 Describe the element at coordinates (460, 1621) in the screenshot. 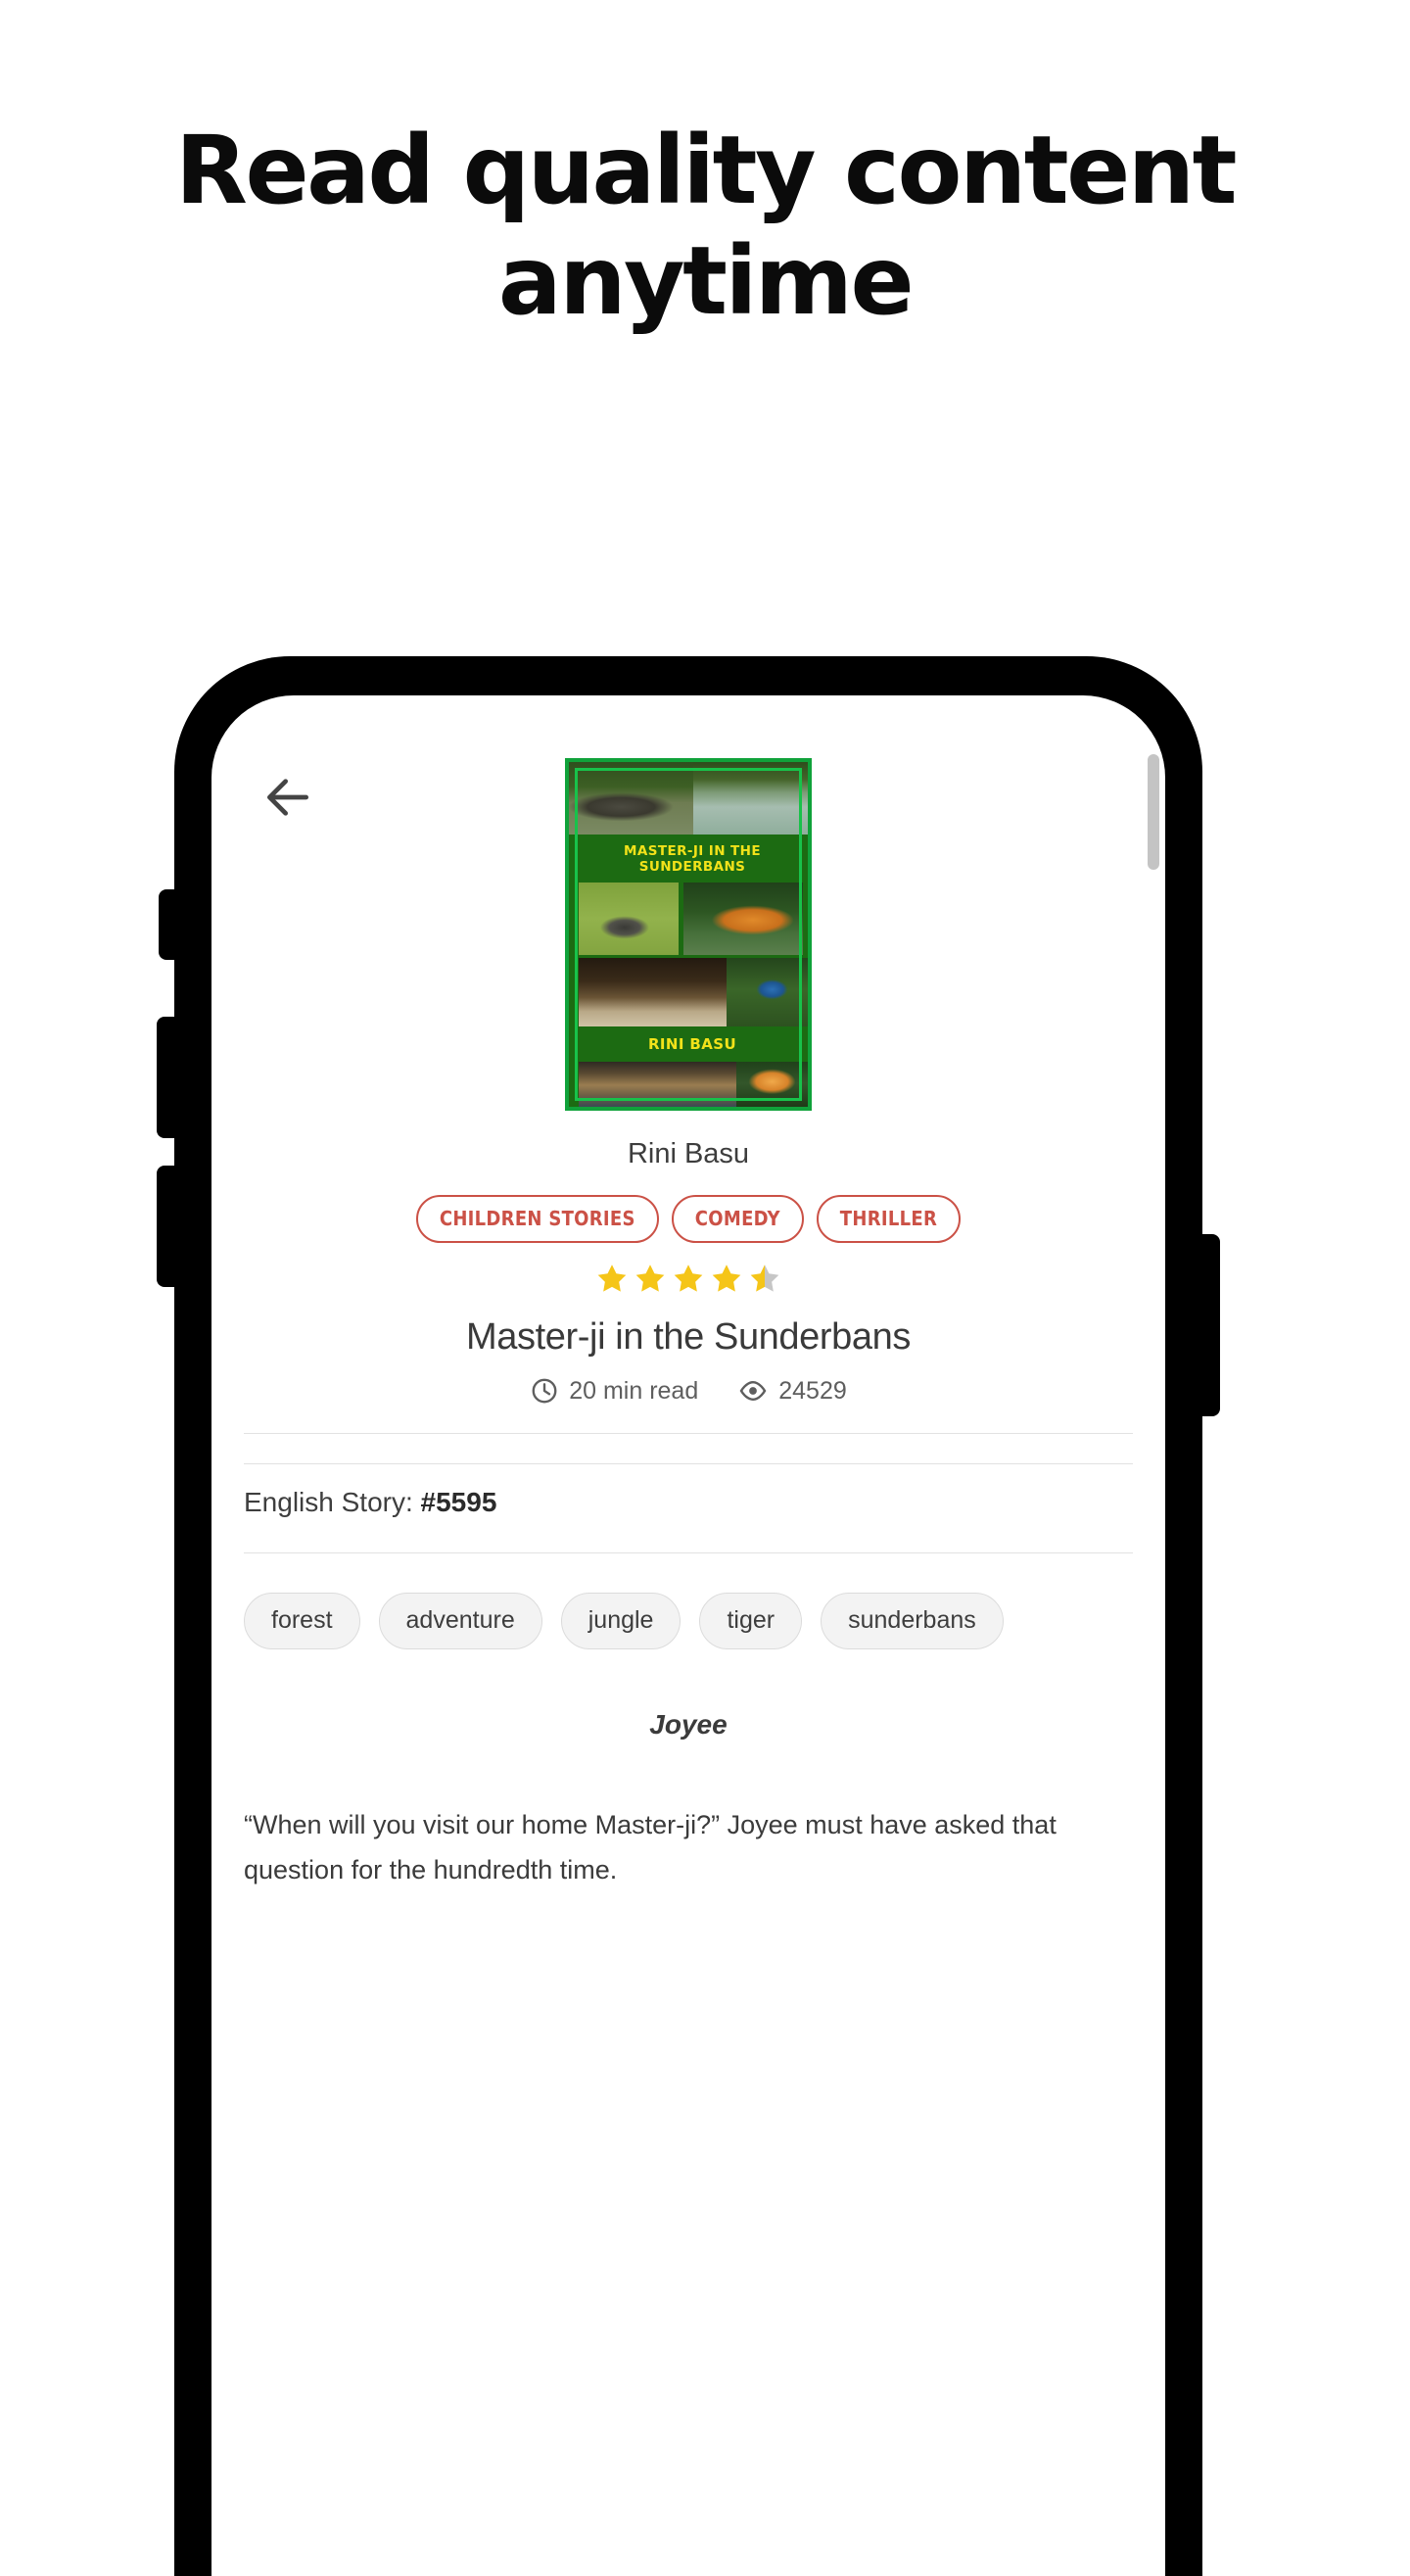

I see `tag-chip-adventure: adventure` at that location.